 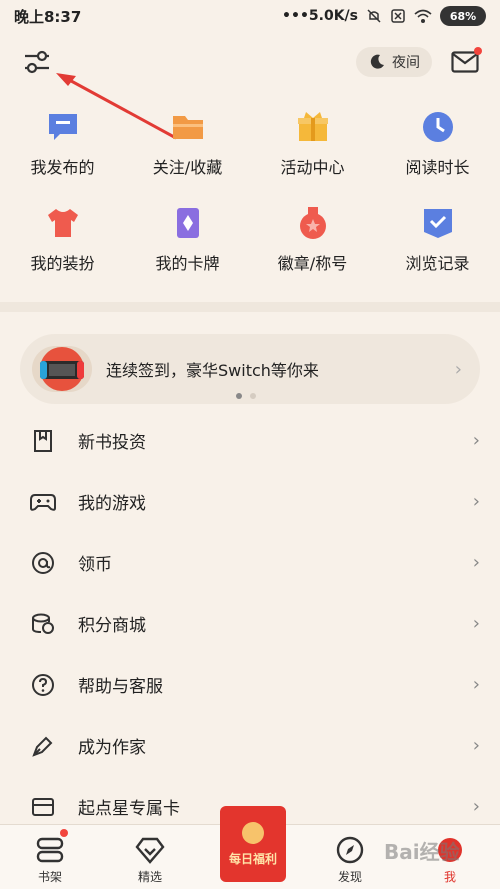 I want to click on bookmark-icon, so click(x=43, y=441).